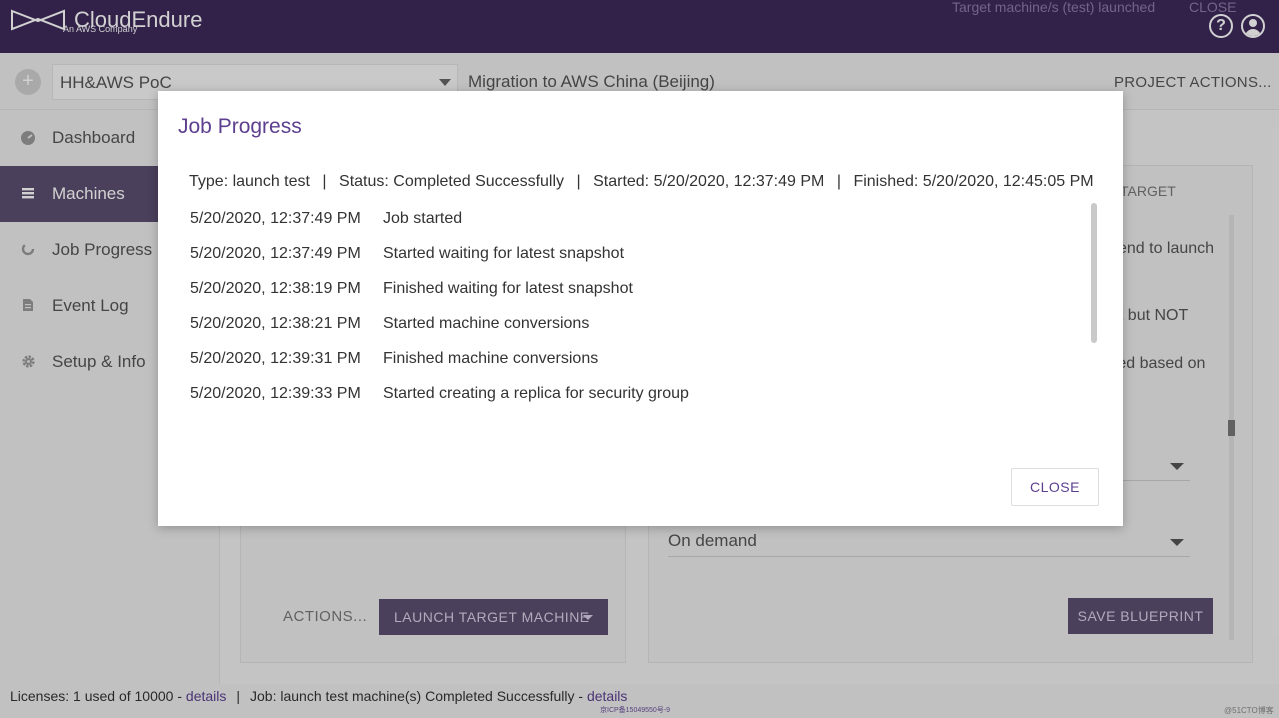 The width and height of the screenshot is (1279, 718). What do you see at coordinates (486, 323) in the screenshot?
I see `log-message: Started machine conversions` at bounding box center [486, 323].